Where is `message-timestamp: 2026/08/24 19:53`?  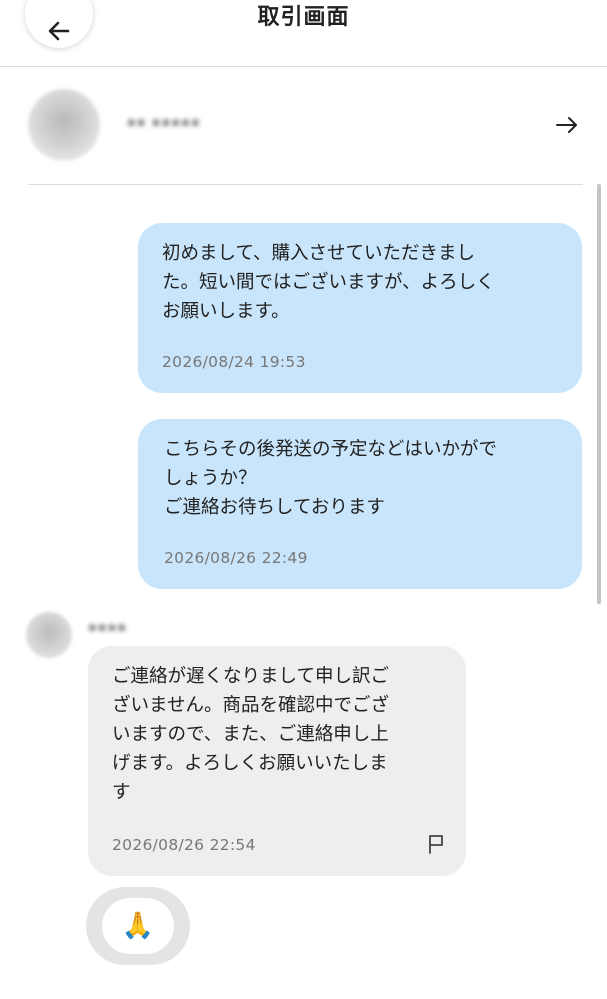
message-timestamp: 2026/08/24 19:53 is located at coordinates (234, 362).